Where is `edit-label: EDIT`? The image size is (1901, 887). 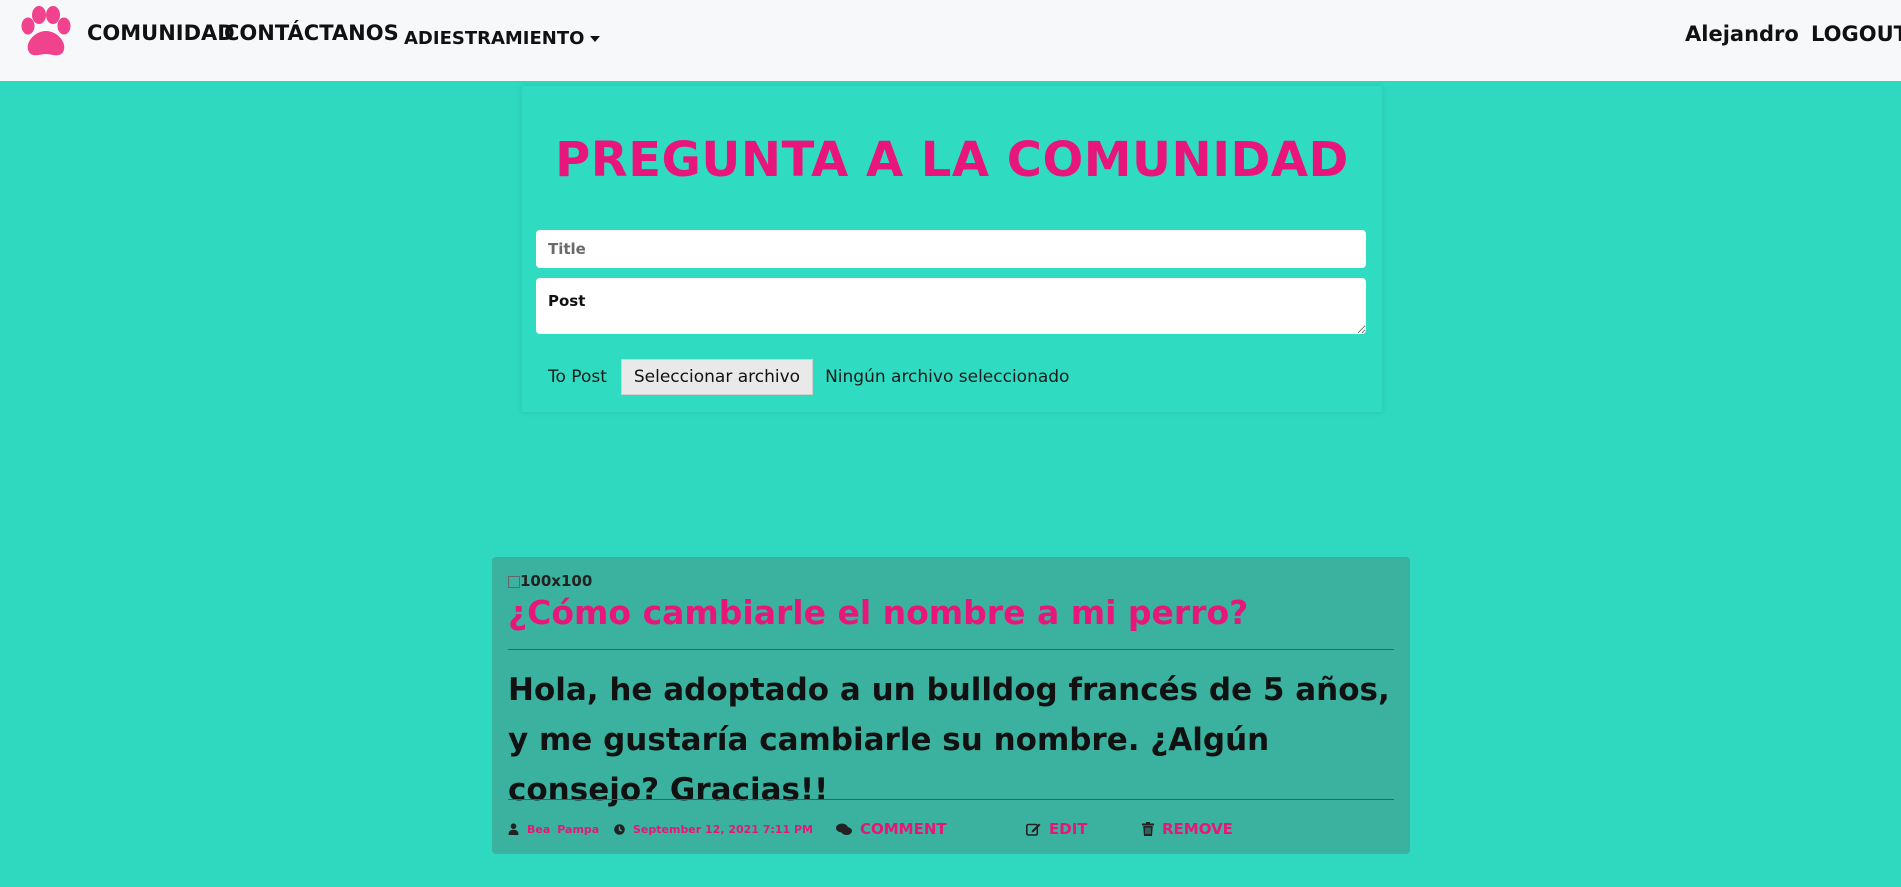 edit-label: EDIT is located at coordinates (1068, 829).